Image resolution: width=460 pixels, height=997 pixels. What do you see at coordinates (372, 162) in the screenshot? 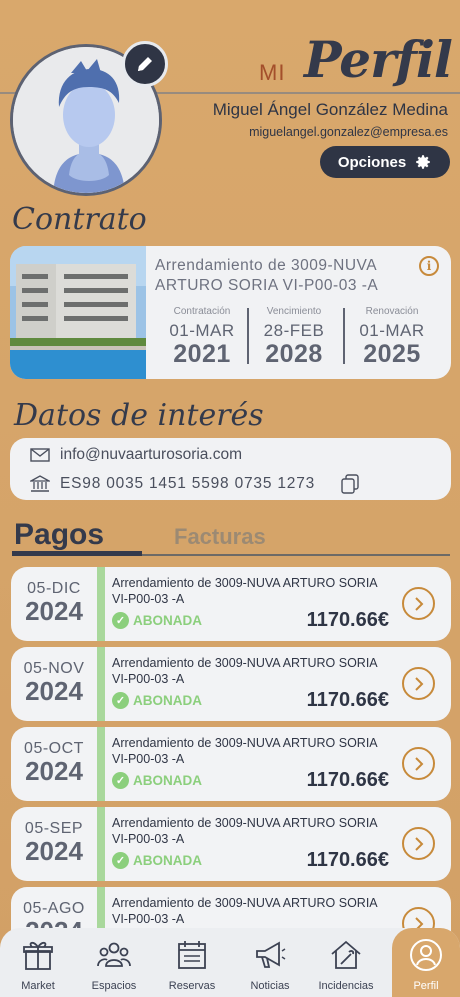
I see `options-label: Opciones` at bounding box center [372, 162].